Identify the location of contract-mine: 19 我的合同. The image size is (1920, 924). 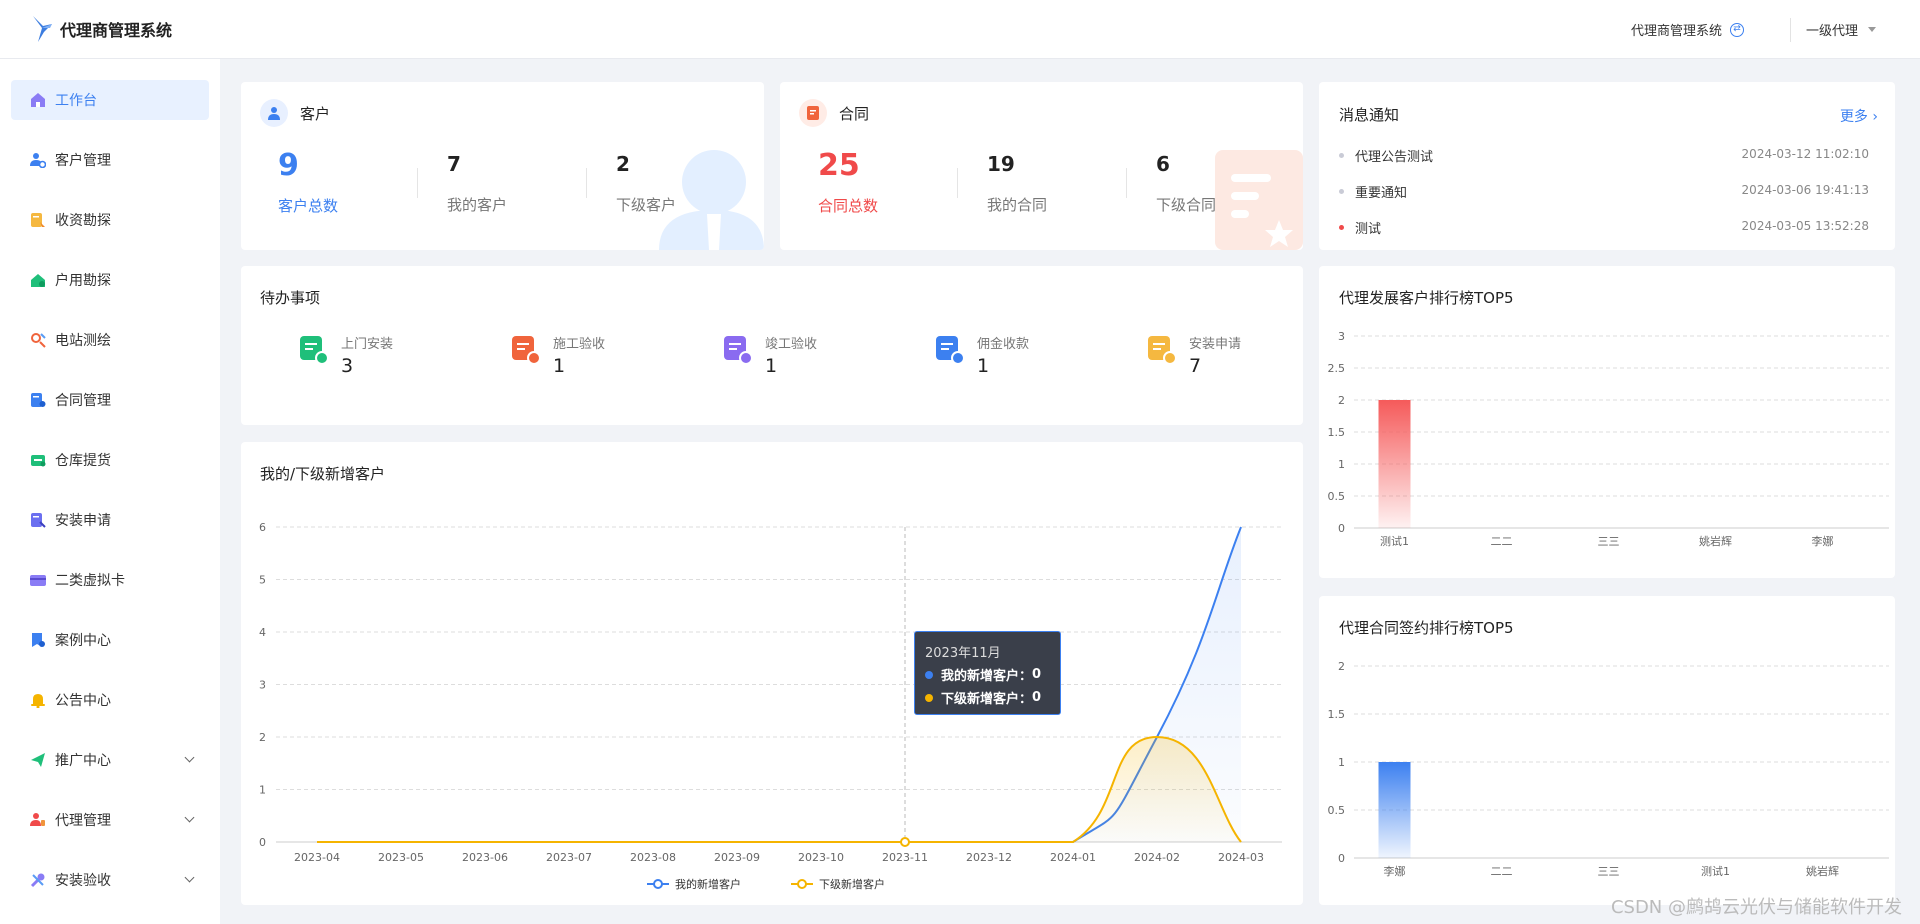
(1017, 183).